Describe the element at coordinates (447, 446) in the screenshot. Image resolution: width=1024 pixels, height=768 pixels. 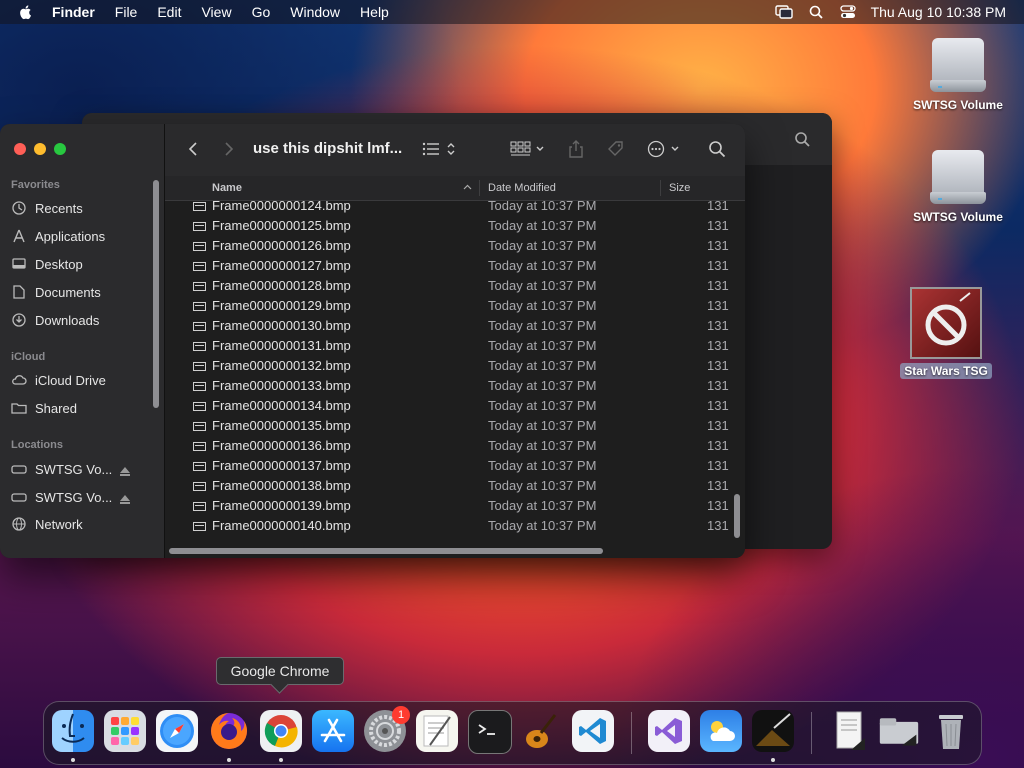
I see `table-row: Frame0000000136.bmp Today at 10:37 PM 131` at that location.